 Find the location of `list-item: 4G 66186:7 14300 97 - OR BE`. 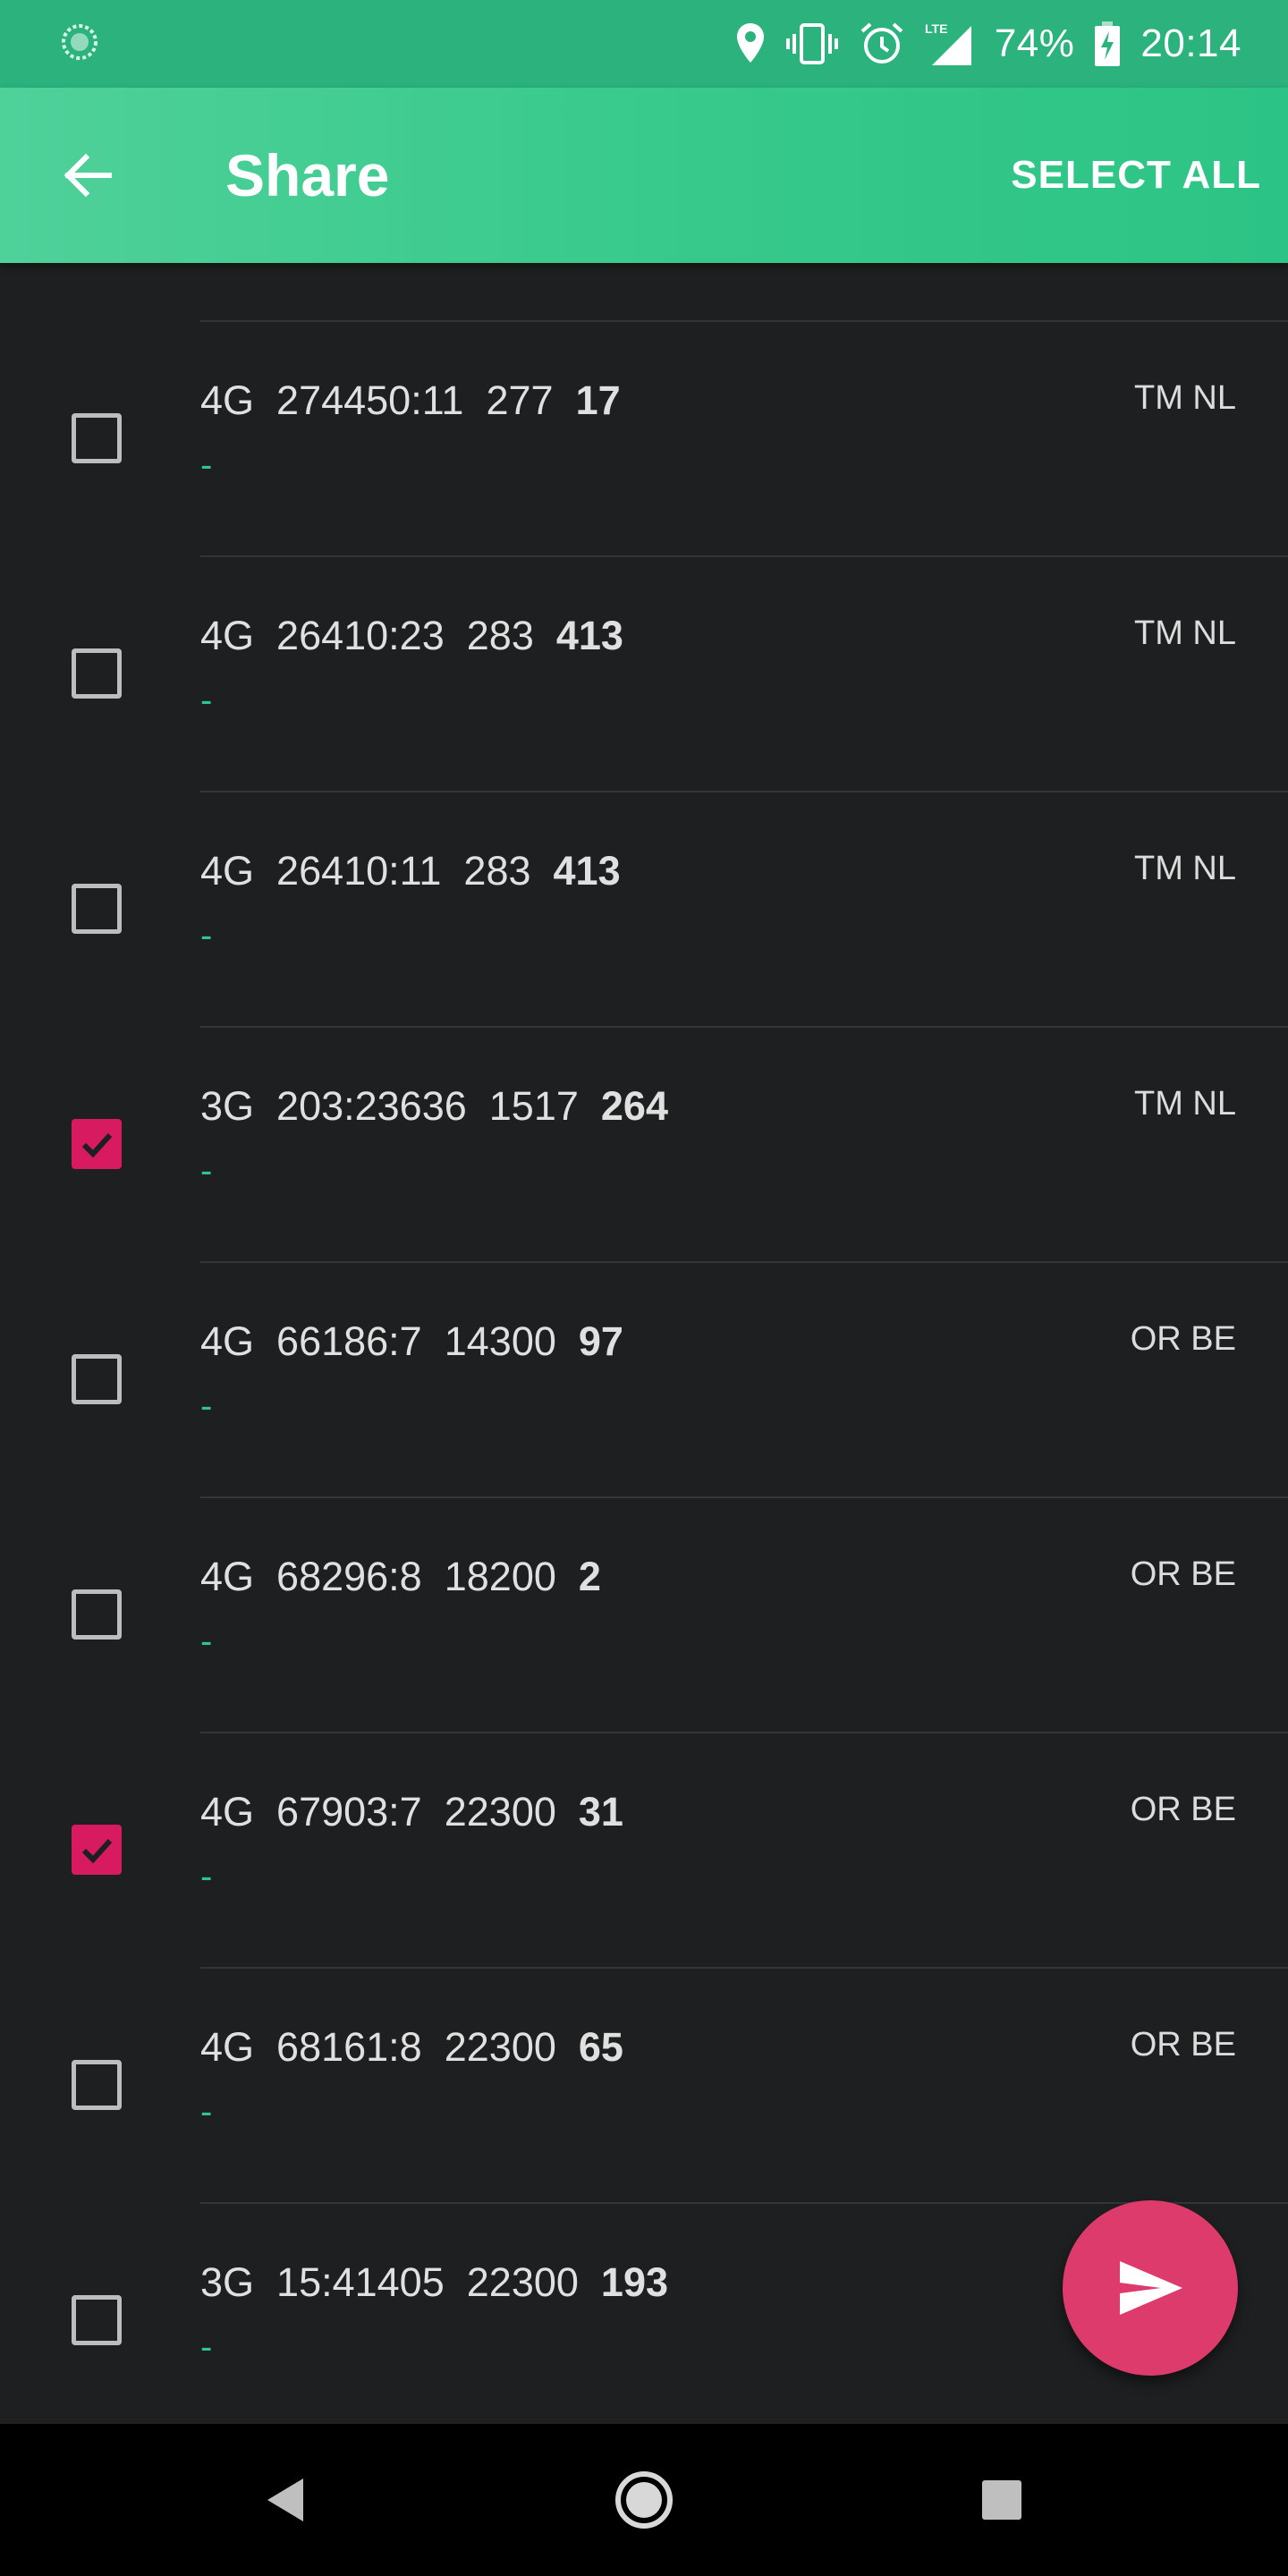

list-item: 4G 66186:7 14300 97 - OR BE is located at coordinates (644, 1380).